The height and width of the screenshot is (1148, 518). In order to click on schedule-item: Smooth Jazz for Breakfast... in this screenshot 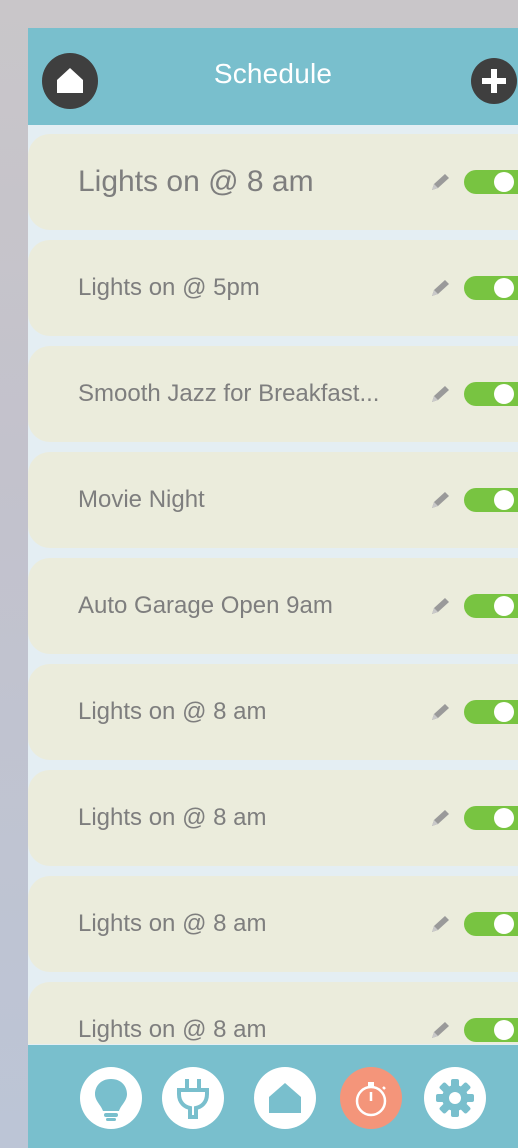, I will do `click(273, 394)`.